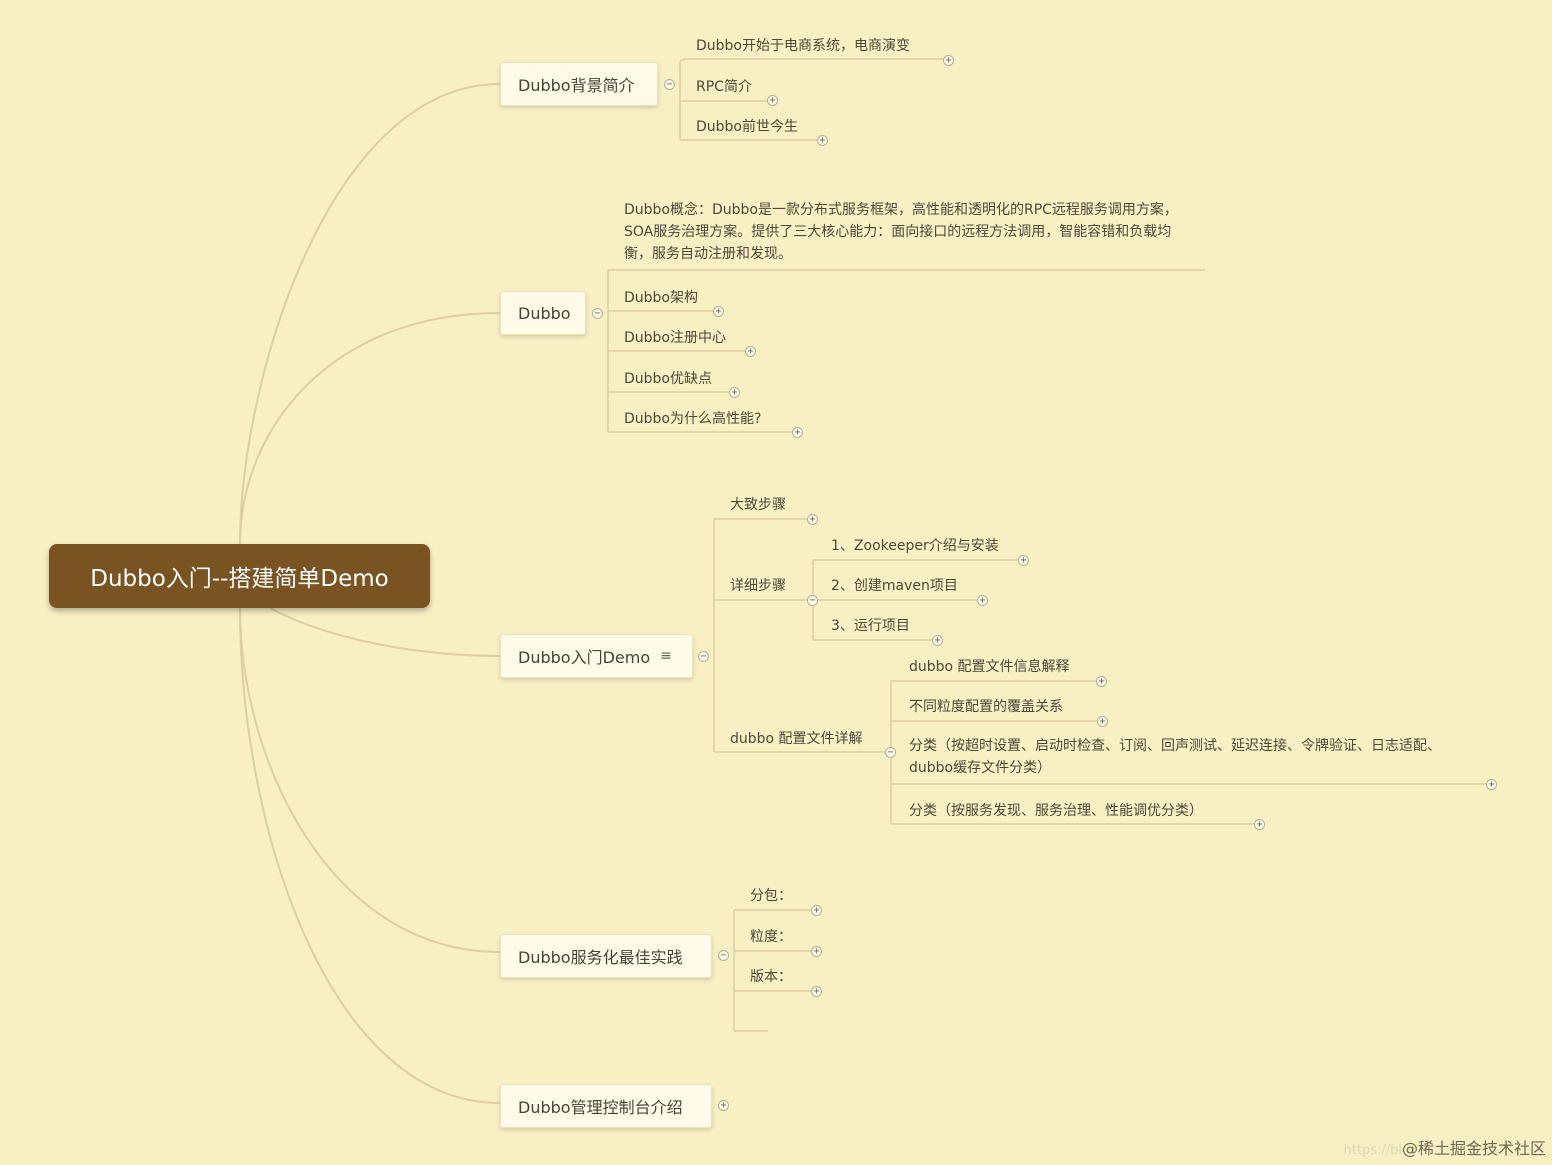 The image size is (1552, 1165). I want to click on subtopic-dubbo-architecture: Dubbo架构, so click(661, 297).